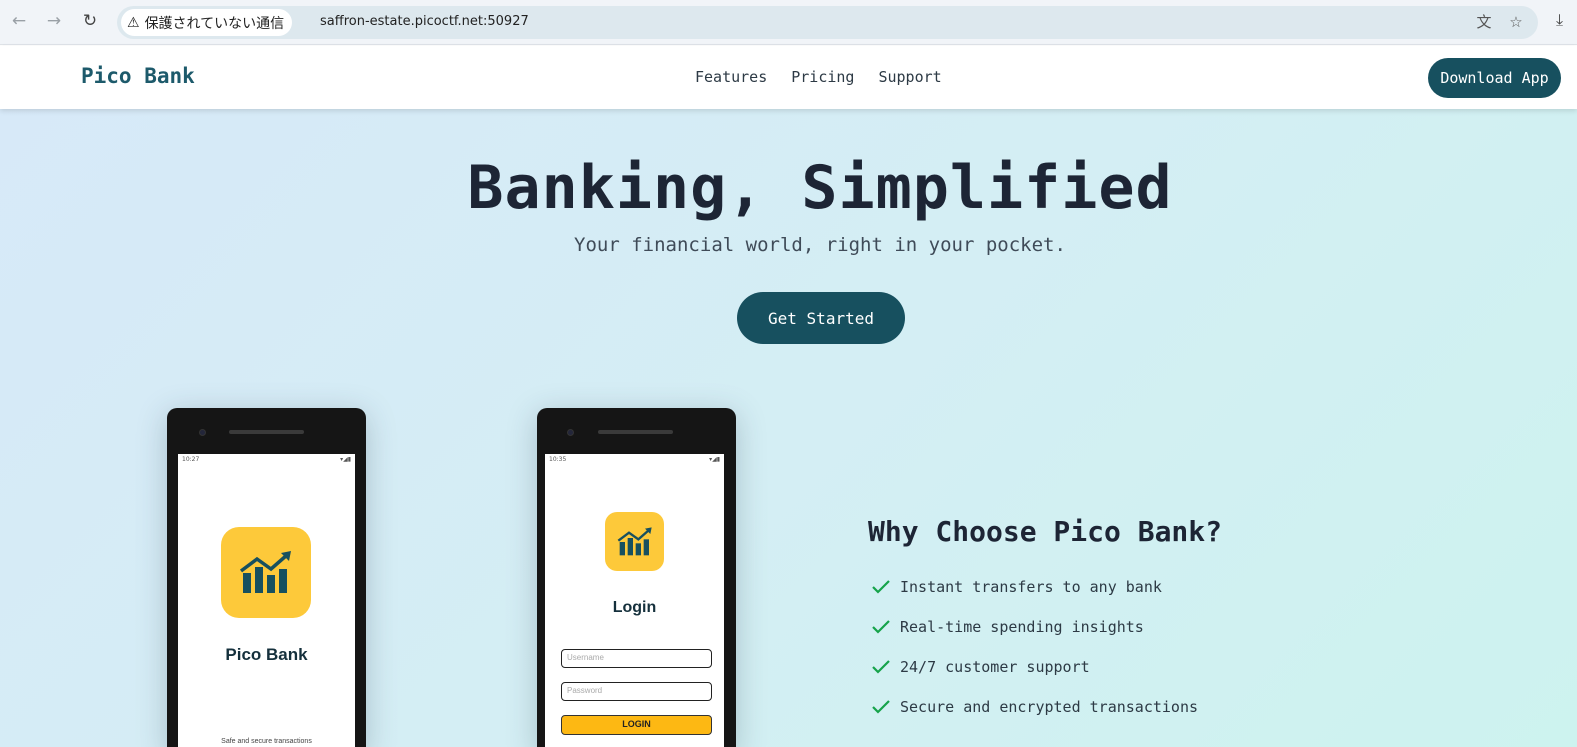  Describe the element at coordinates (634, 459) in the screenshot. I see `status-bar: 10:35 ▾◢▮` at that location.